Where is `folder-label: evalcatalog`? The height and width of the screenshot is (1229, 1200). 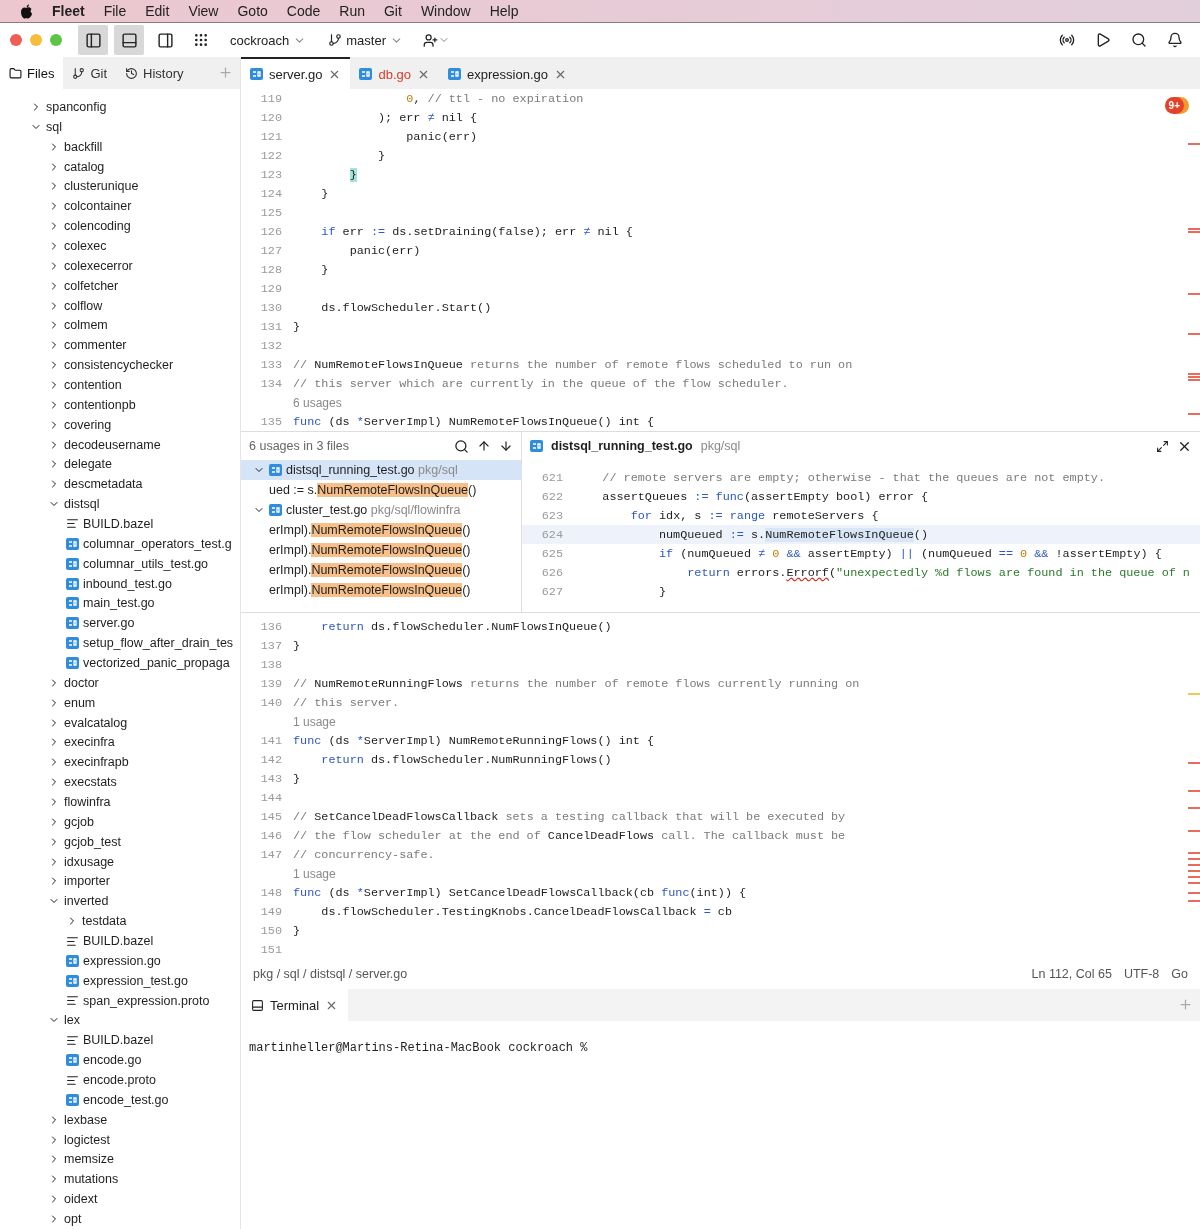 folder-label: evalcatalog is located at coordinates (96, 722).